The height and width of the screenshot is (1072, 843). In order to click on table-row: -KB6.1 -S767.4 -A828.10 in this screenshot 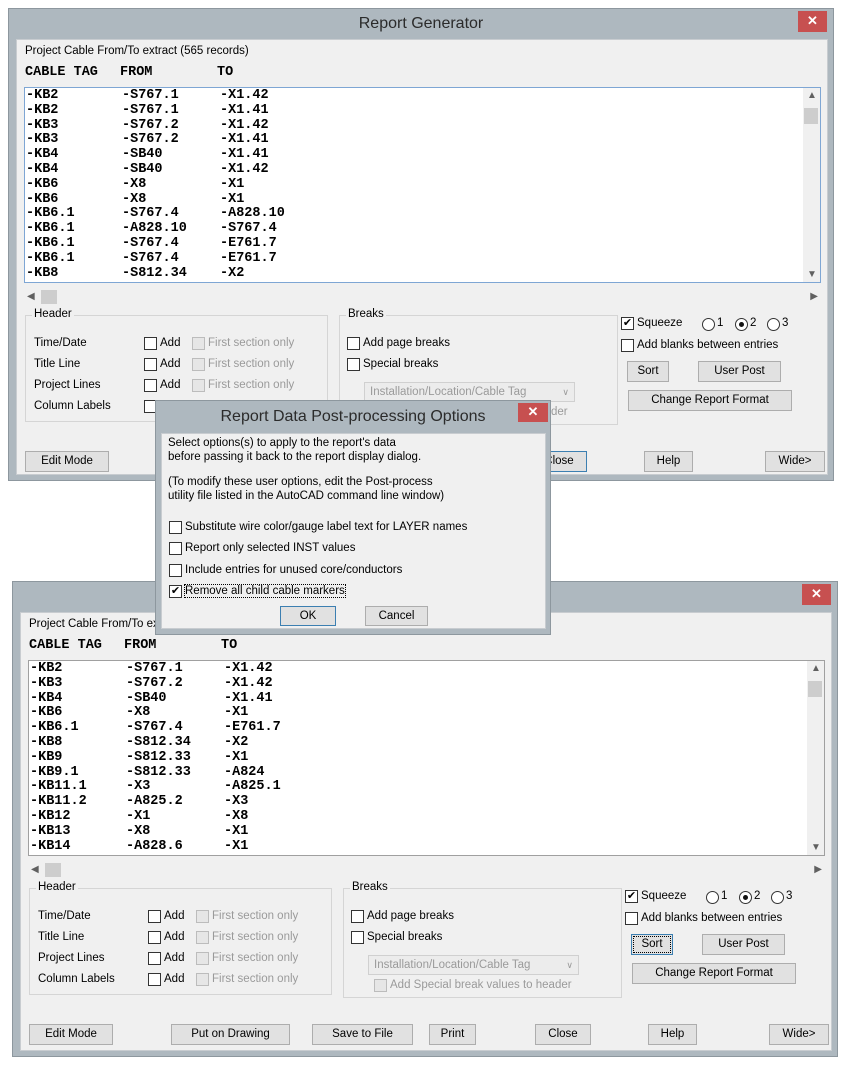, I will do `click(422, 214)`.